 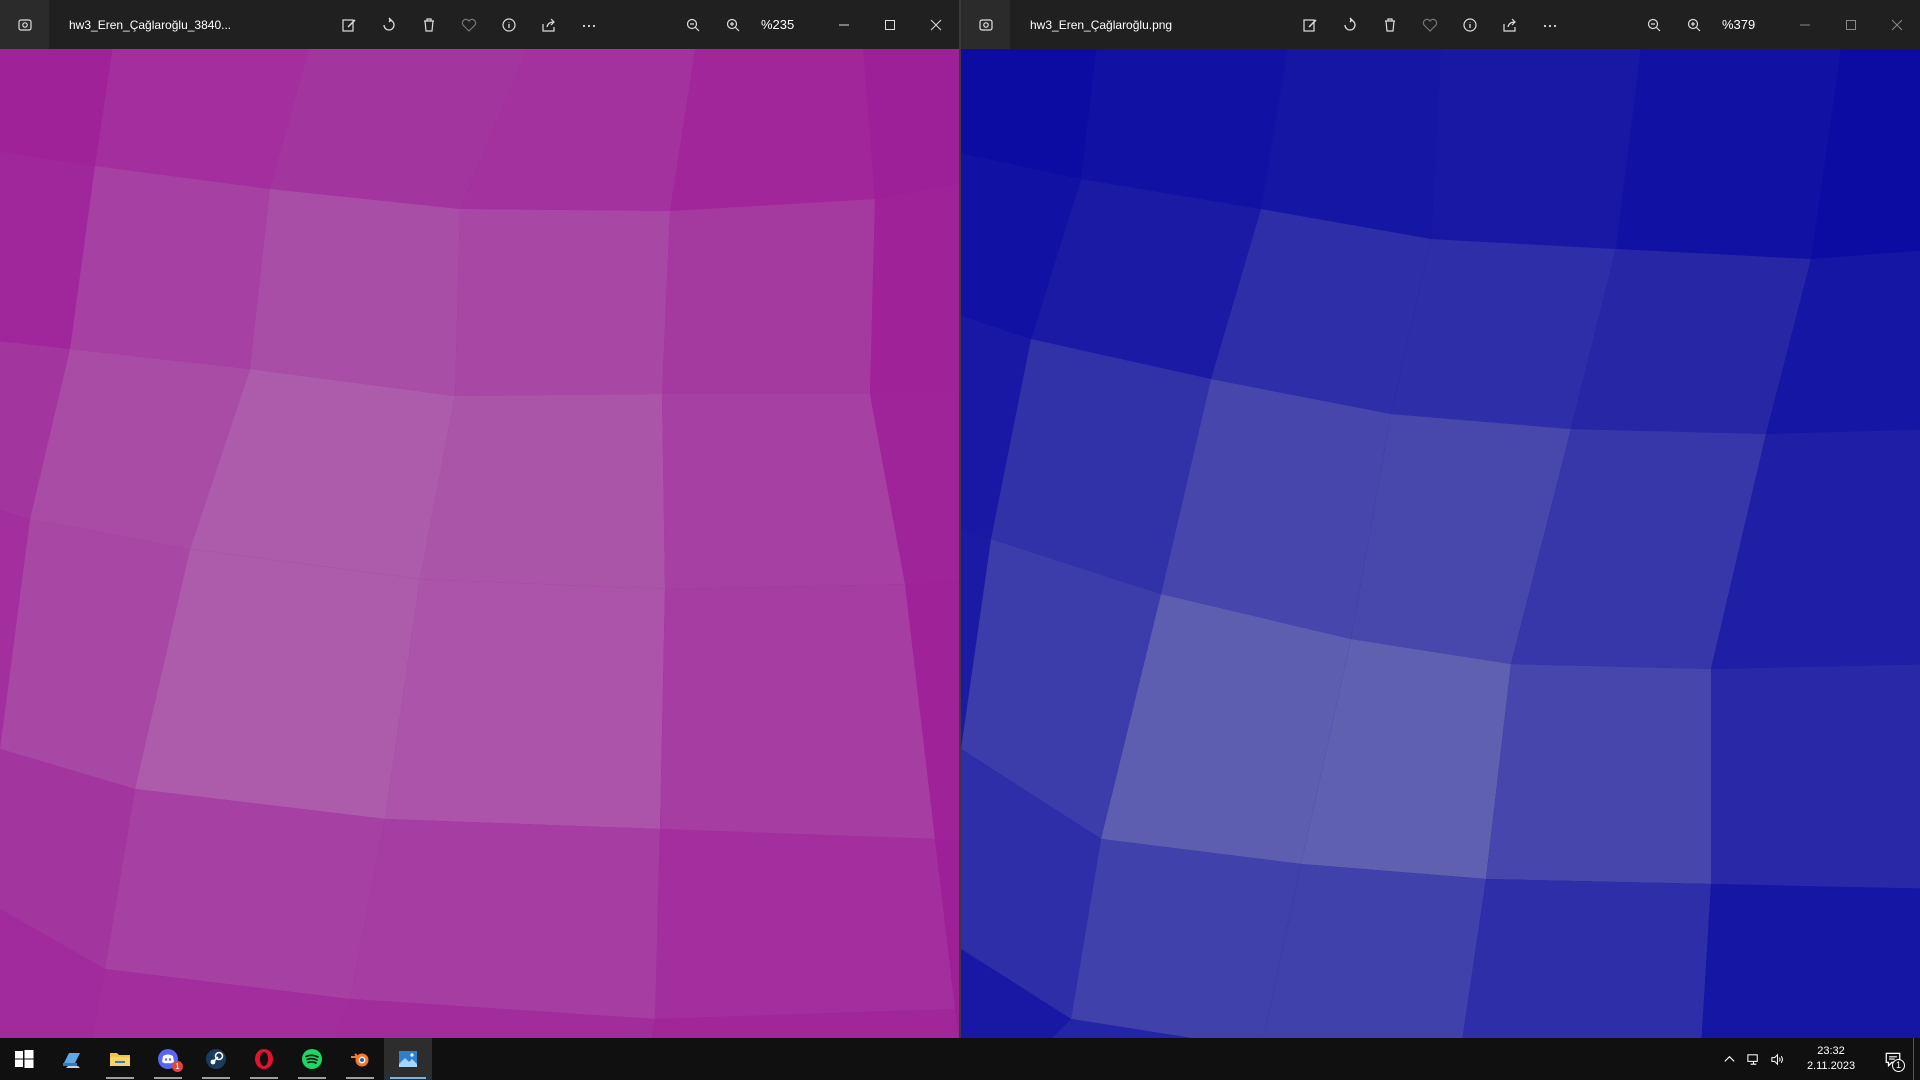 What do you see at coordinates (1748, 24) in the screenshot?
I see `zoom-level: %379` at bounding box center [1748, 24].